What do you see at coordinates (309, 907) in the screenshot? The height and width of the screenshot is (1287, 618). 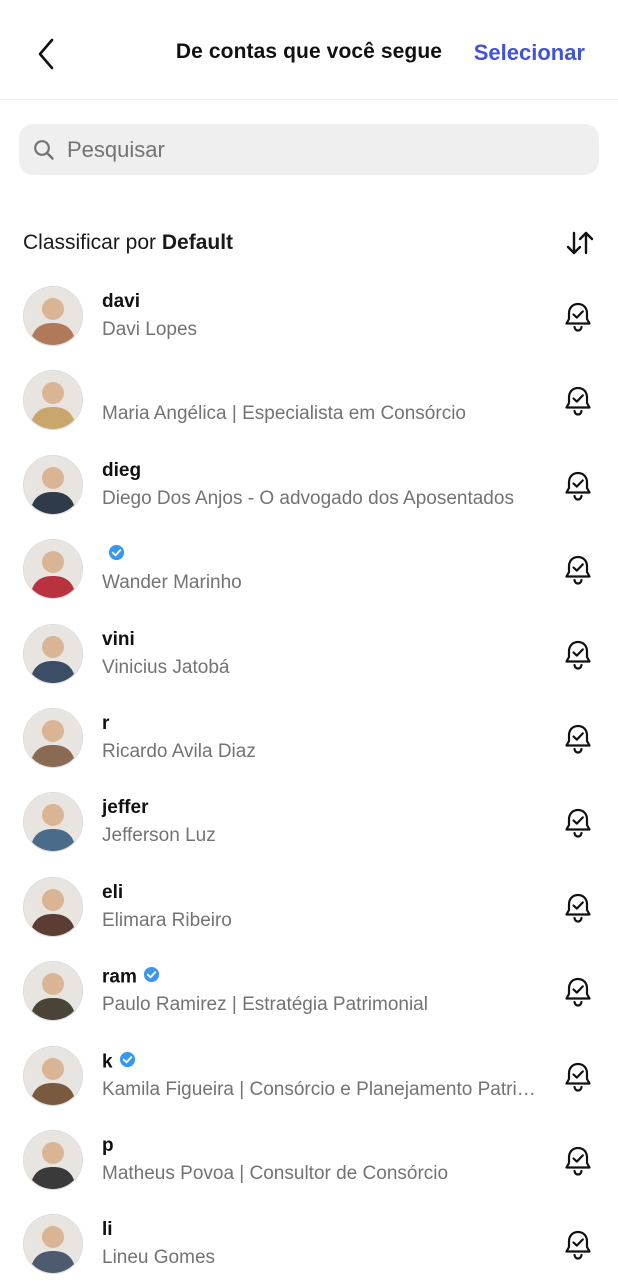 I see `account-row: eli Elimara Ribeiro` at bounding box center [309, 907].